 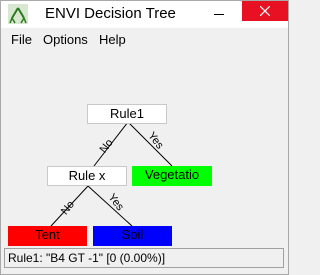 I want to click on title-bar: ENVI Decision Tree, so click(x=144, y=14).